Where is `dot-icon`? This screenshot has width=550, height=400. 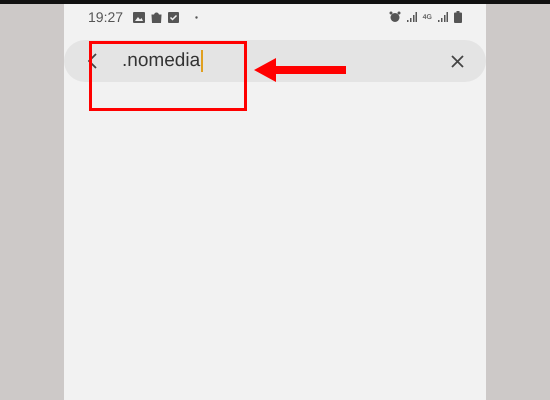 dot-icon is located at coordinates (196, 17).